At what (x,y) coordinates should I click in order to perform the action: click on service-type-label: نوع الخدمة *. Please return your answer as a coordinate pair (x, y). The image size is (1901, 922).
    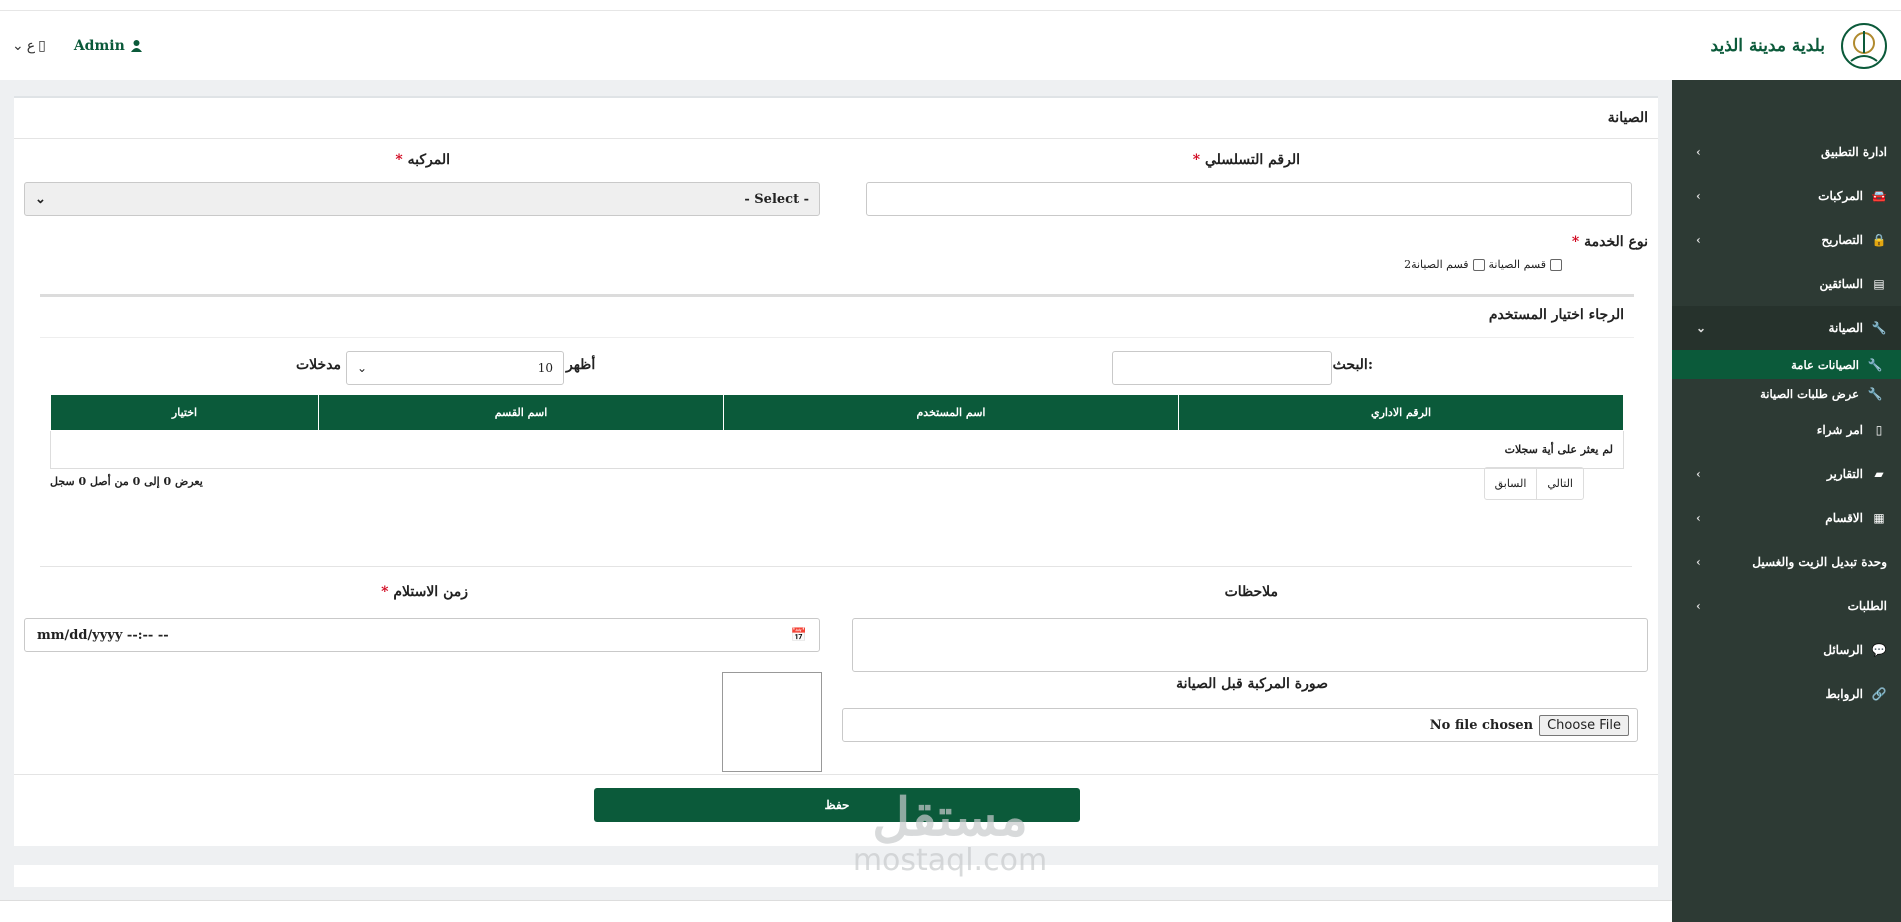
    Looking at the image, I should click on (1610, 242).